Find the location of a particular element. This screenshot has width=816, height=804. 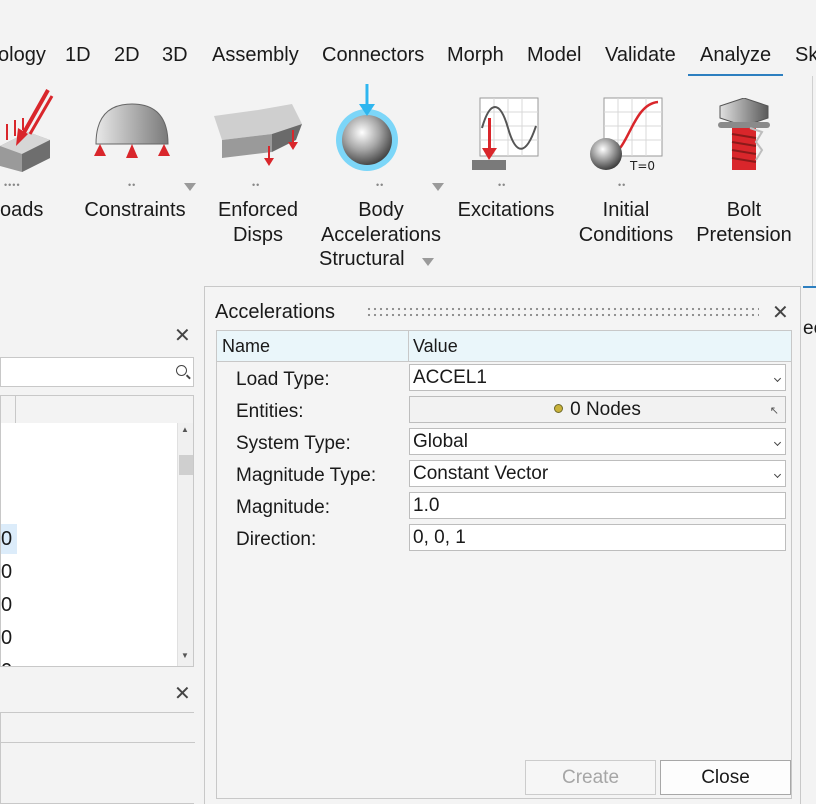

menu-2d: 2D is located at coordinates (127, 55).